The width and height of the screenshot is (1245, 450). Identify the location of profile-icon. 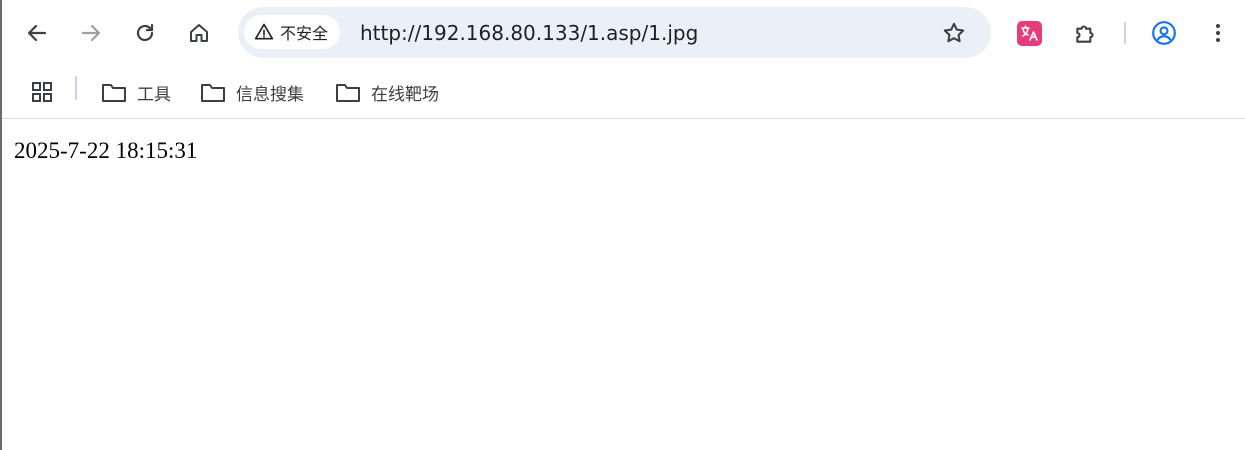
(1164, 33).